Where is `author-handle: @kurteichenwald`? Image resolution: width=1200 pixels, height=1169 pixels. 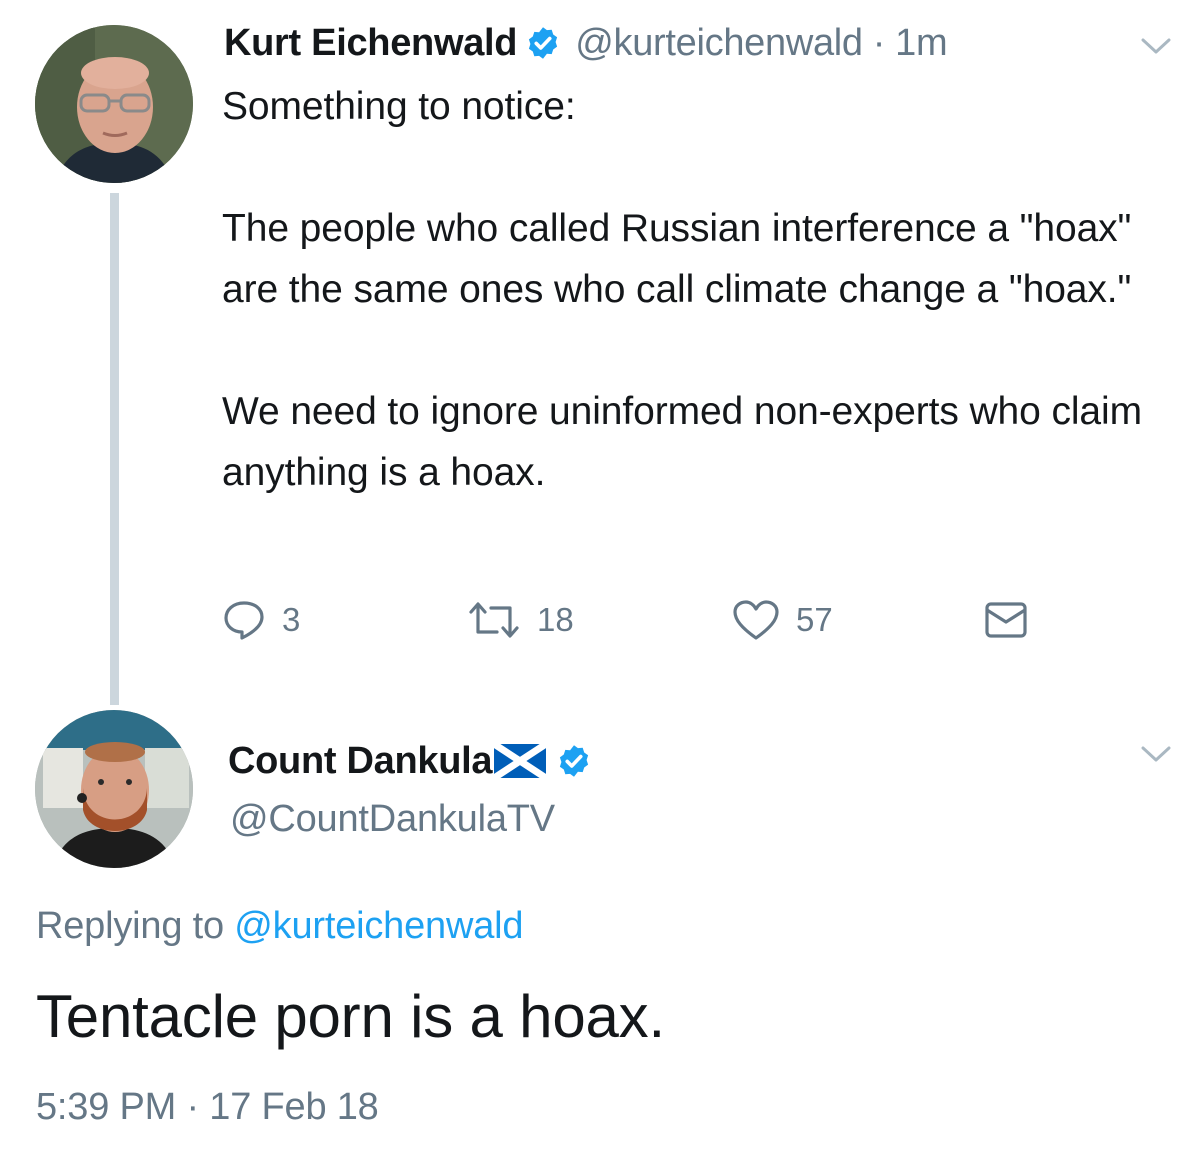 author-handle: @kurteichenwald is located at coordinates (719, 43).